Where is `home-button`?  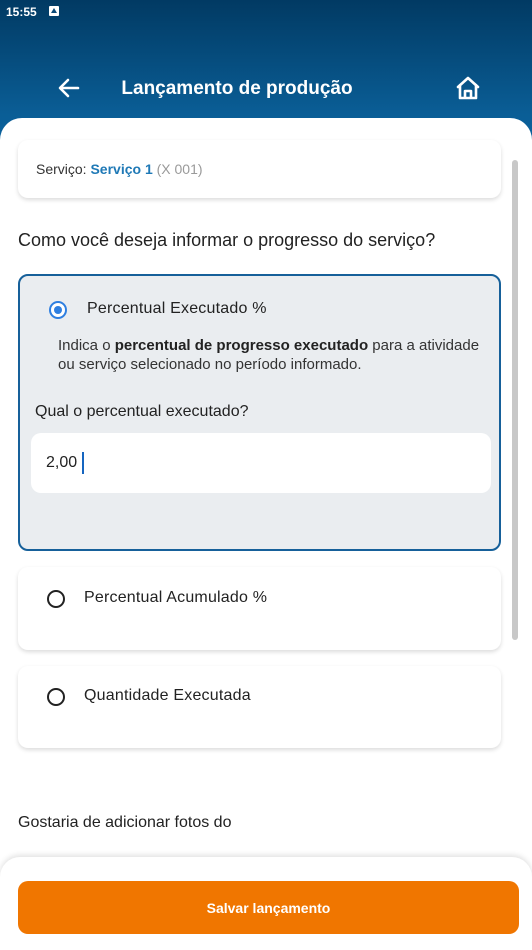
home-button is located at coordinates (468, 88).